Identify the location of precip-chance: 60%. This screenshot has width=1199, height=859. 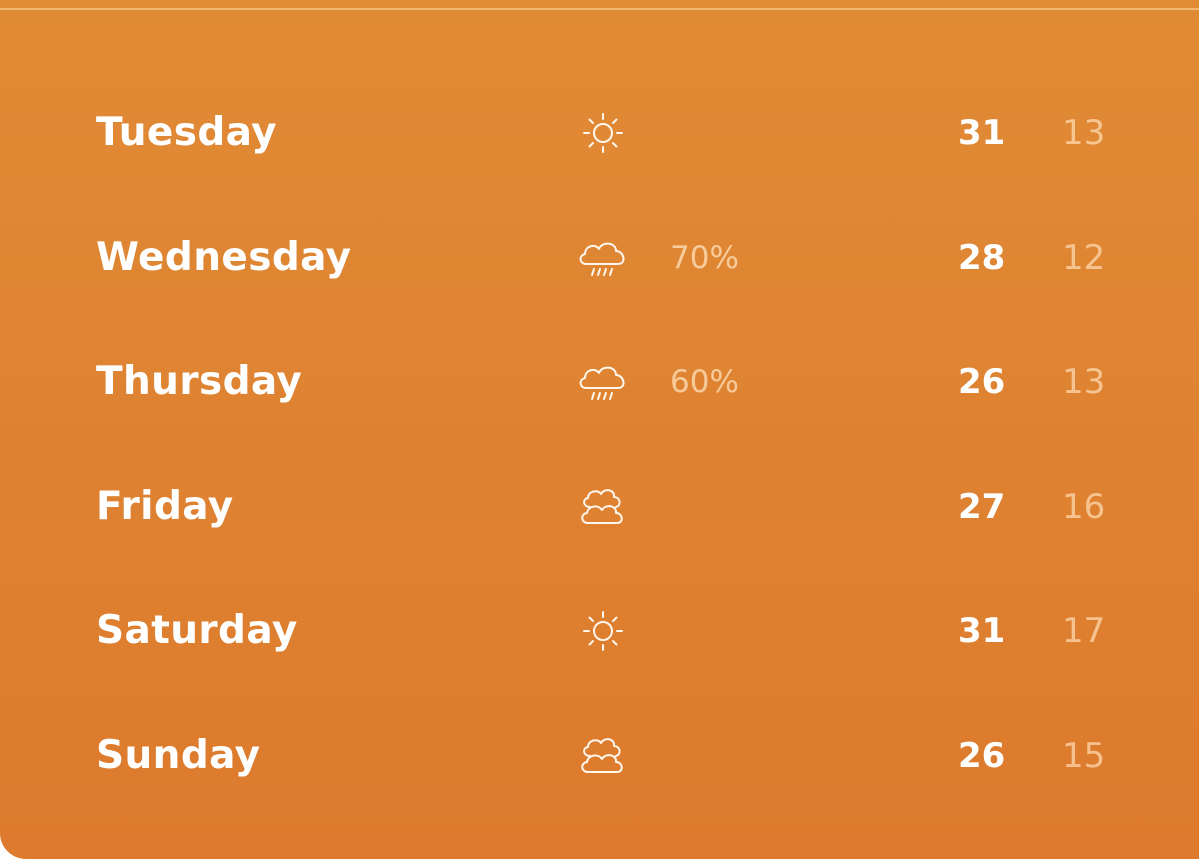
(704, 382).